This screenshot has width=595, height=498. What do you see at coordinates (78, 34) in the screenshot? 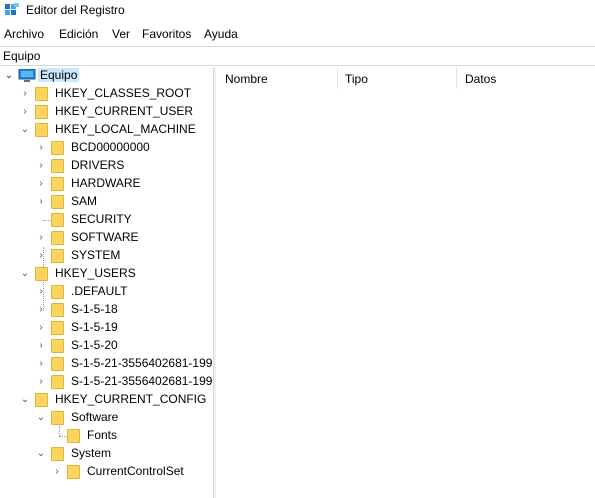
I see `menu-edicion: Edición` at bounding box center [78, 34].